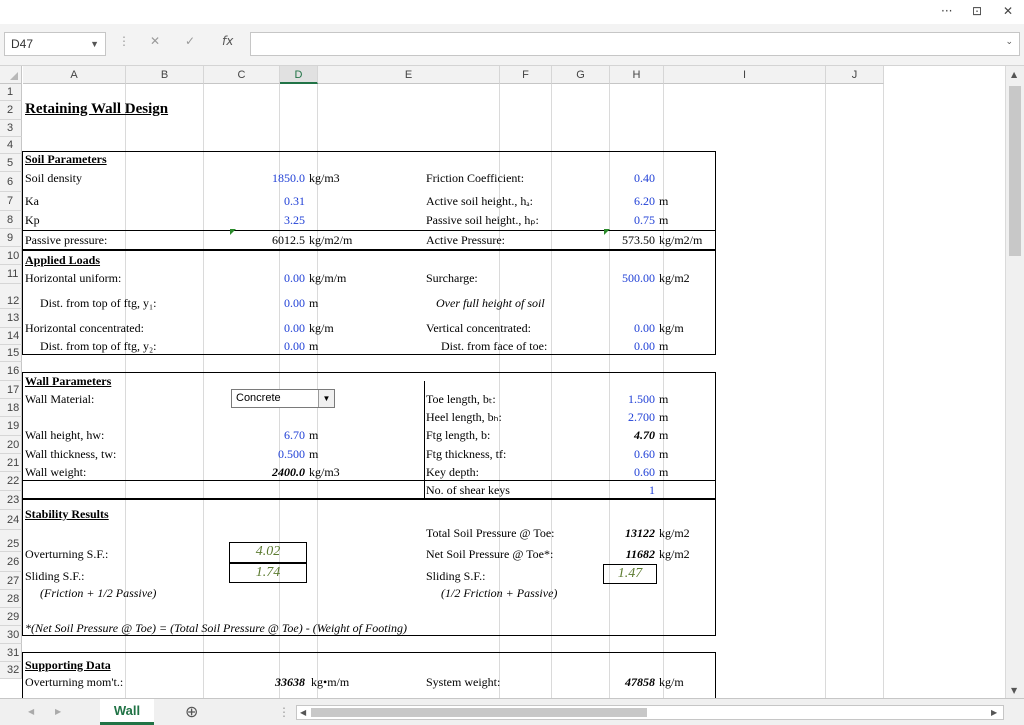 This screenshot has width=1024, height=725. What do you see at coordinates (268, 220) in the screenshot?
I see `kp-value: 3.25` at bounding box center [268, 220].